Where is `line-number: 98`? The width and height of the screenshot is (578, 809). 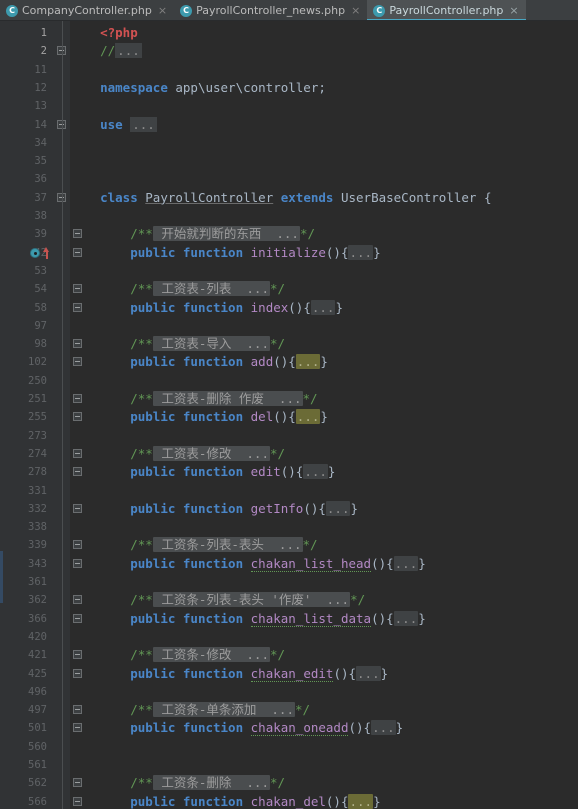 line-number: 98 is located at coordinates (40, 344).